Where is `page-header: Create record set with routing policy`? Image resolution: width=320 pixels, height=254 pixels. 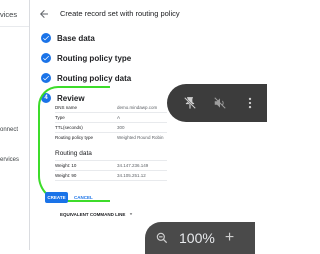 page-header: Create record set with routing policy is located at coordinates (139, 13).